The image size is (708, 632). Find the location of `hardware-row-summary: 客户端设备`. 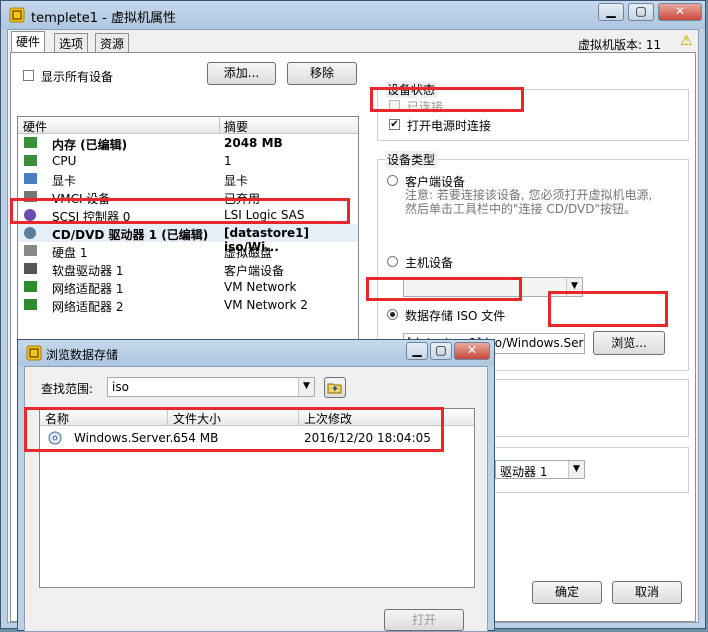

hardware-row-summary: 客户端设备 is located at coordinates (254, 271).